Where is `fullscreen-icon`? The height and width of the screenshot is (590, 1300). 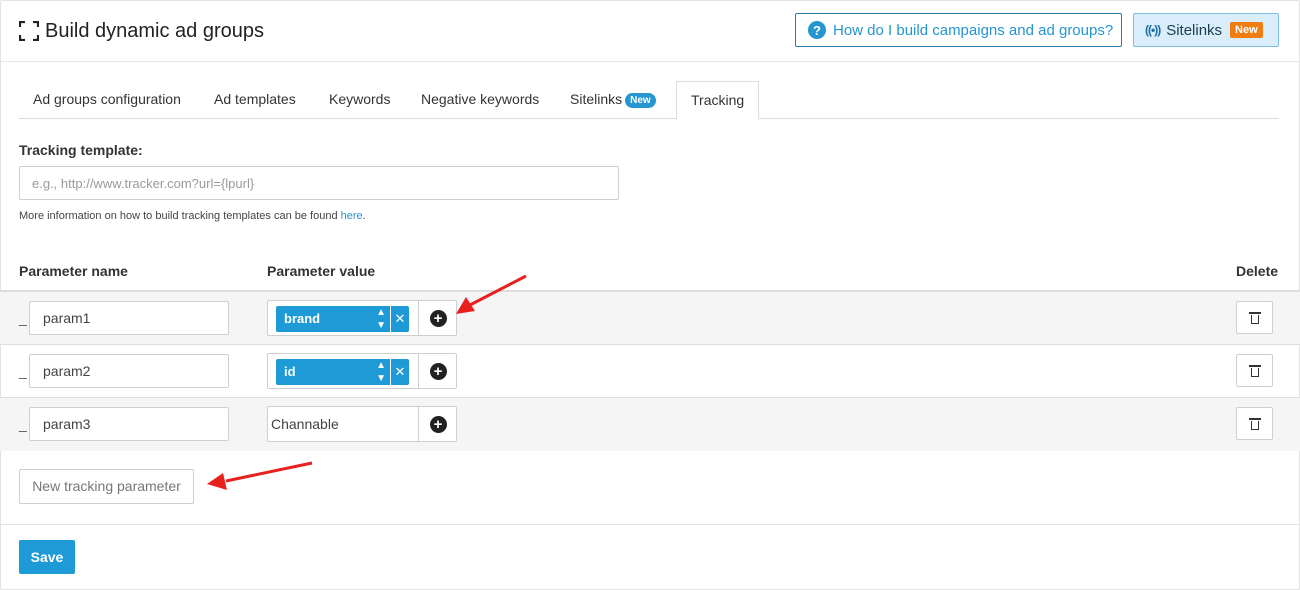 fullscreen-icon is located at coordinates (29, 31).